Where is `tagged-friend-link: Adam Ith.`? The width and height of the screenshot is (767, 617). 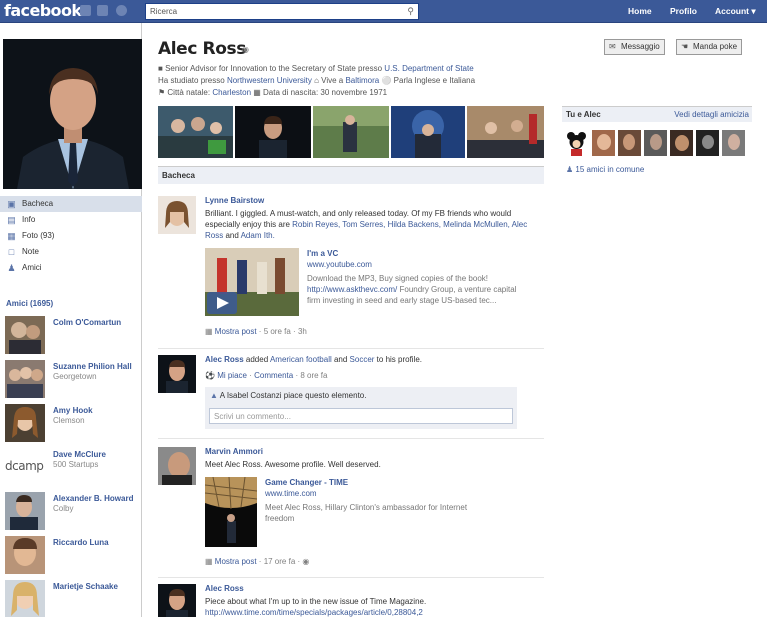 tagged-friend-link: Adam Ith. is located at coordinates (258, 235).